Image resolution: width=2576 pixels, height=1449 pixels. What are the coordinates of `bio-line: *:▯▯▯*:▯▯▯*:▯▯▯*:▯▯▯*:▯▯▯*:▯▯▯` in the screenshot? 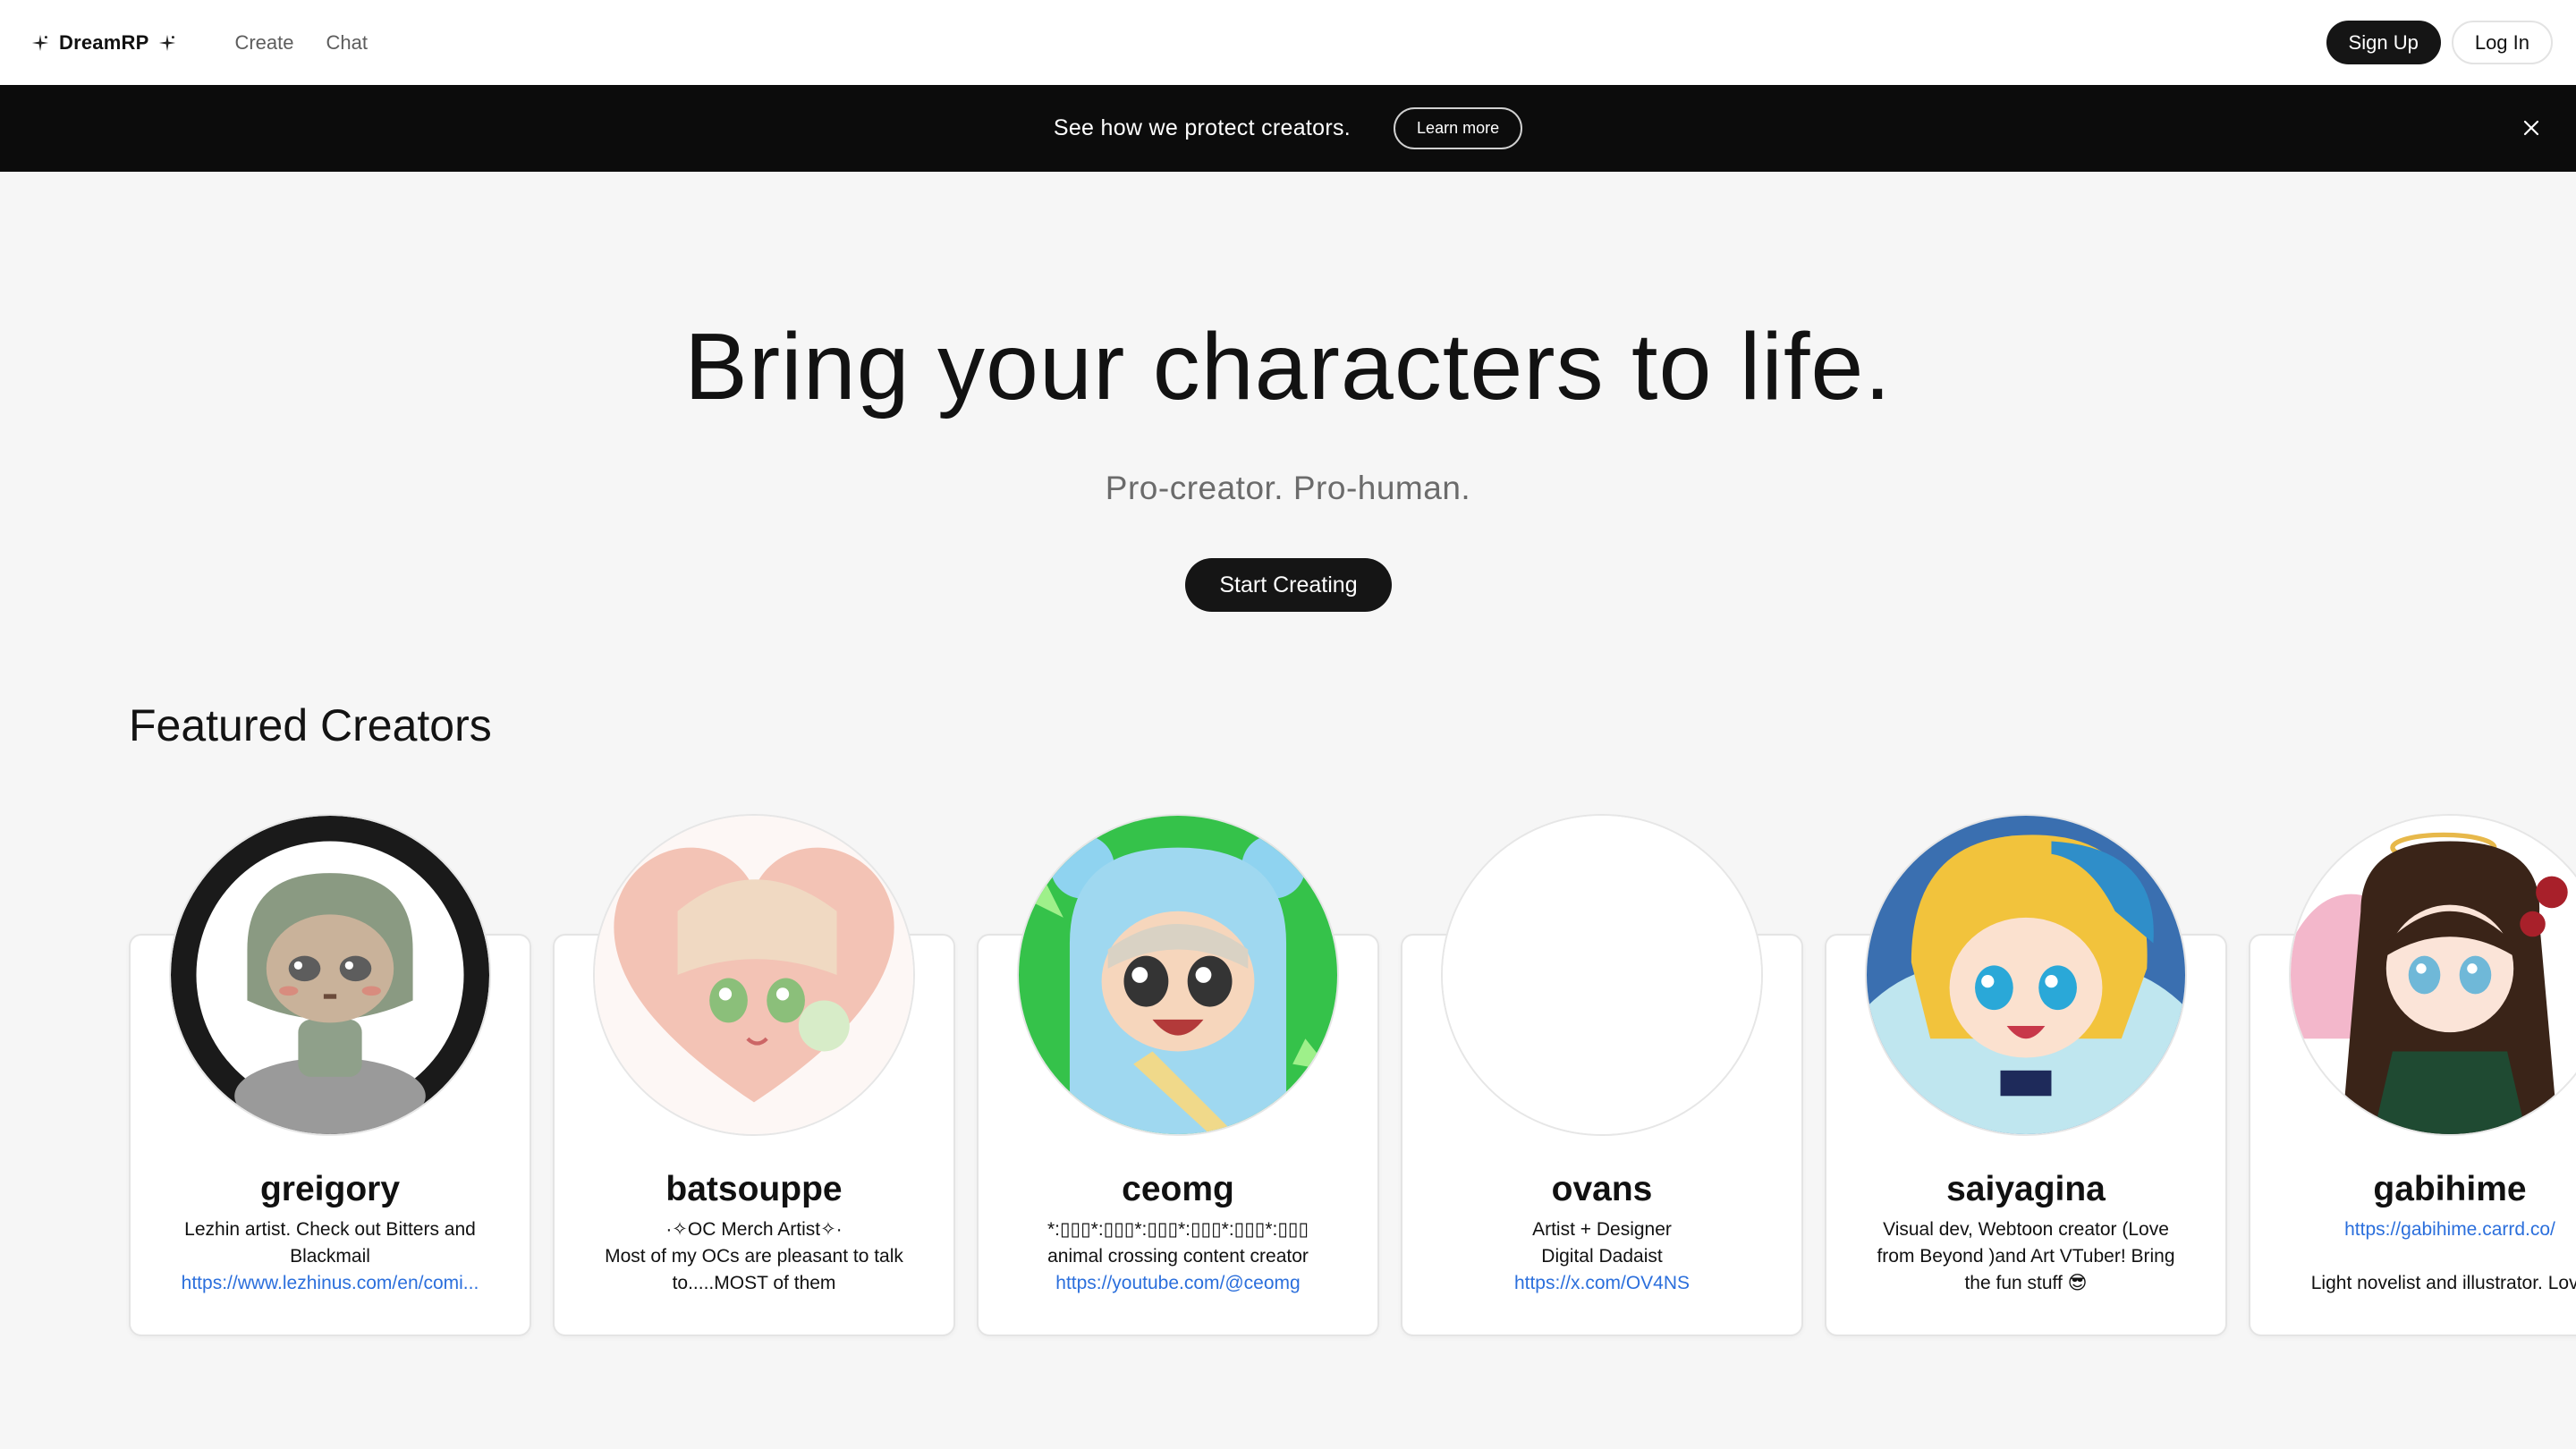 It's located at (1177, 1229).